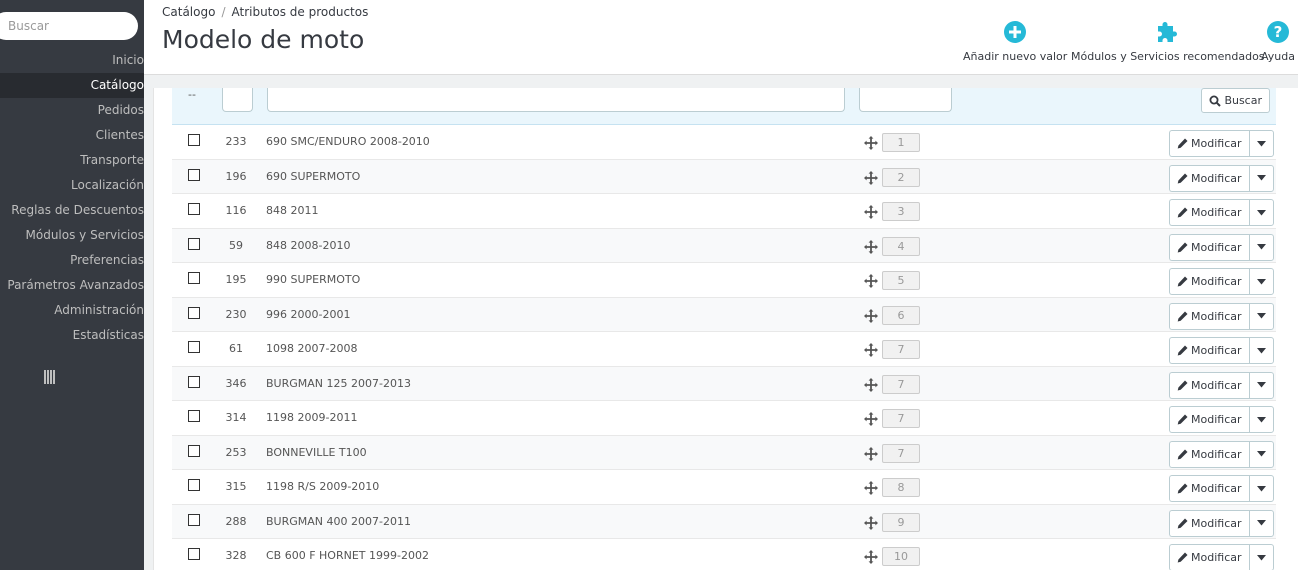 The height and width of the screenshot is (570, 1298). I want to click on sidebar-item-2: Pedidos, so click(72, 110).